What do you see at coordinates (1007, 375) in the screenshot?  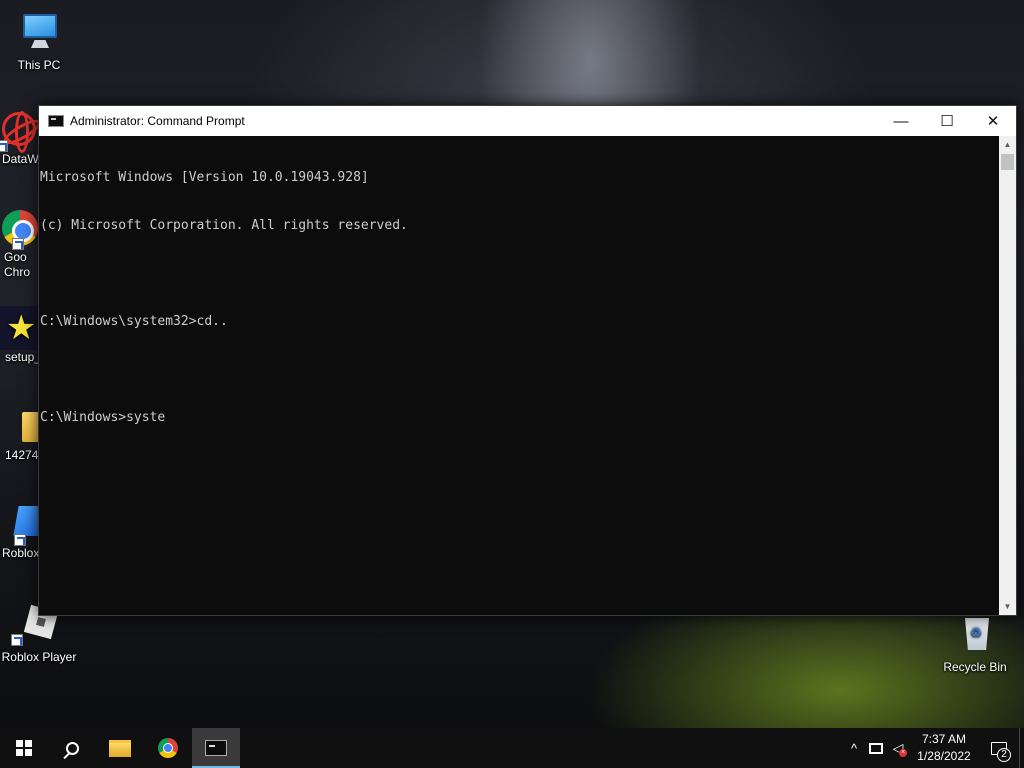 I see `vertical-scrollbar: ▲ ▼` at bounding box center [1007, 375].